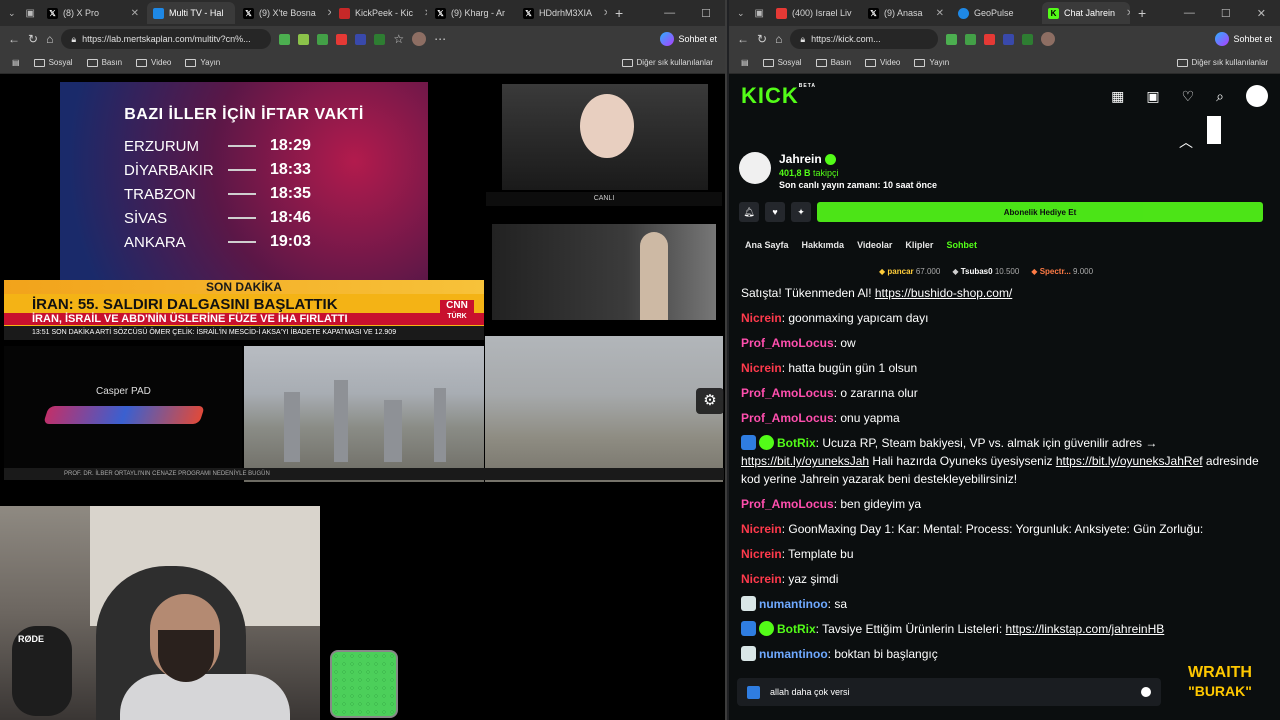  What do you see at coordinates (1146, 692) in the screenshot?
I see `emoji-icon` at bounding box center [1146, 692].